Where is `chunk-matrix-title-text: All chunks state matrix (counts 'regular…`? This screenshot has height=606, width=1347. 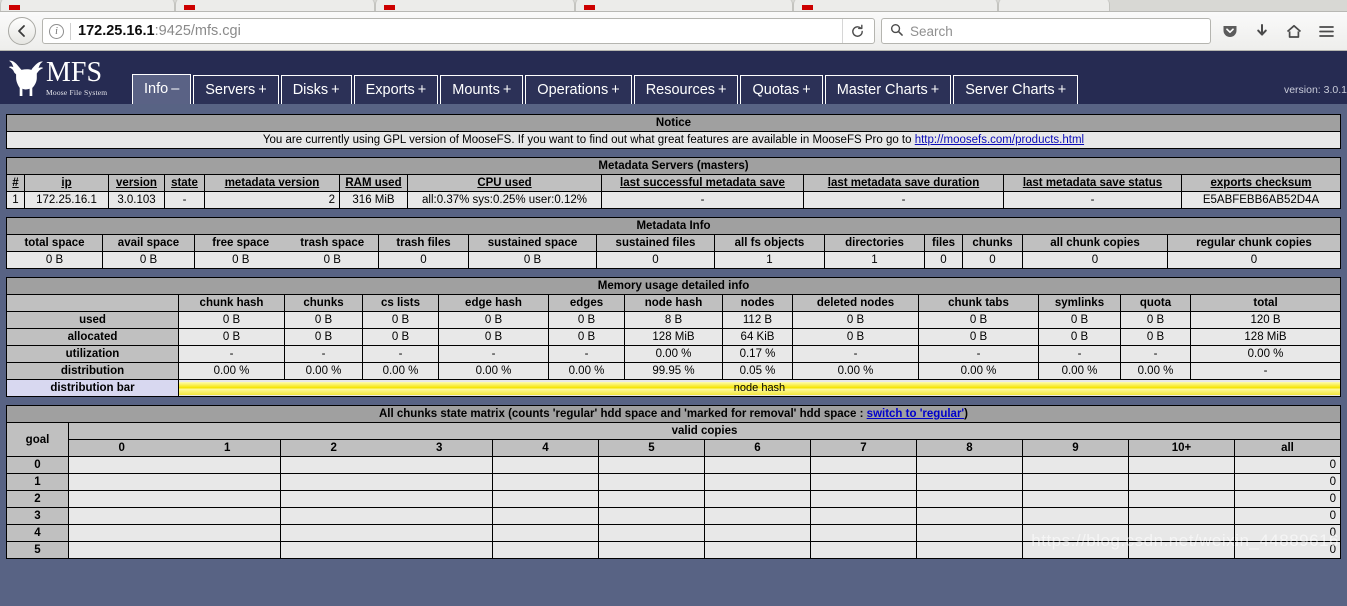
chunk-matrix-title-text: All chunks state matrix (counts 'regular… is located at coordinates (622, 414).